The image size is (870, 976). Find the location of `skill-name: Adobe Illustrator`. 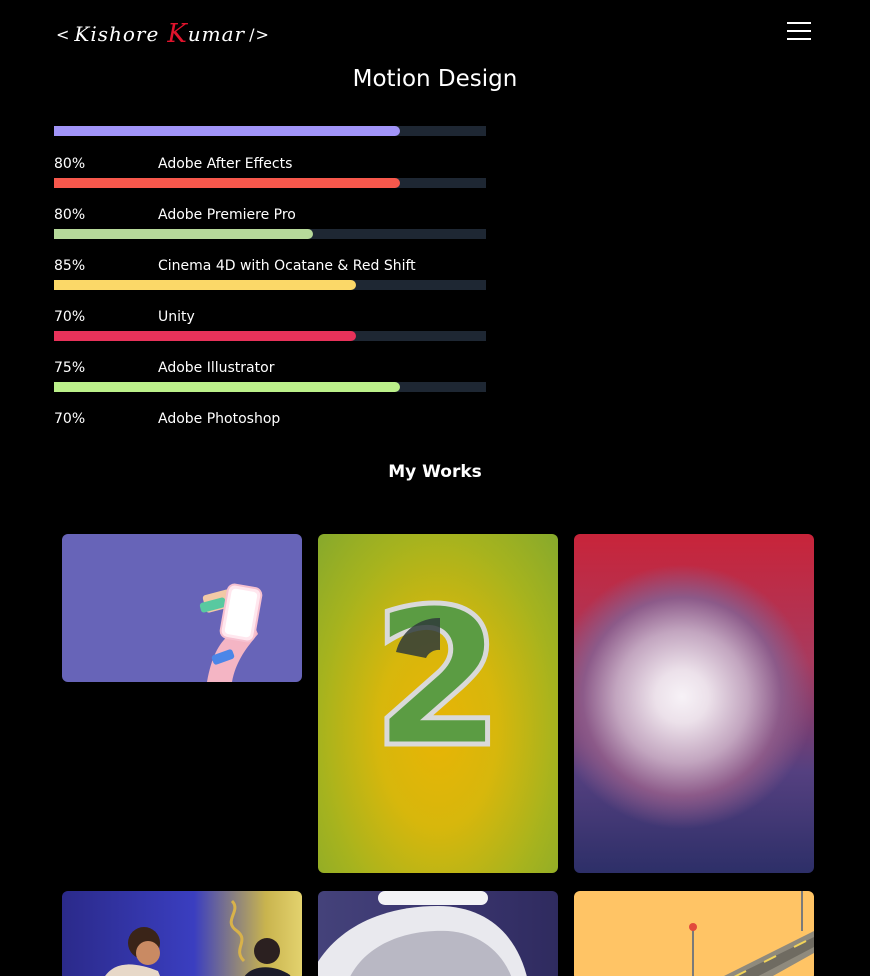

skill-name: Adobe Illustrator is located at coordinates (216, 368).